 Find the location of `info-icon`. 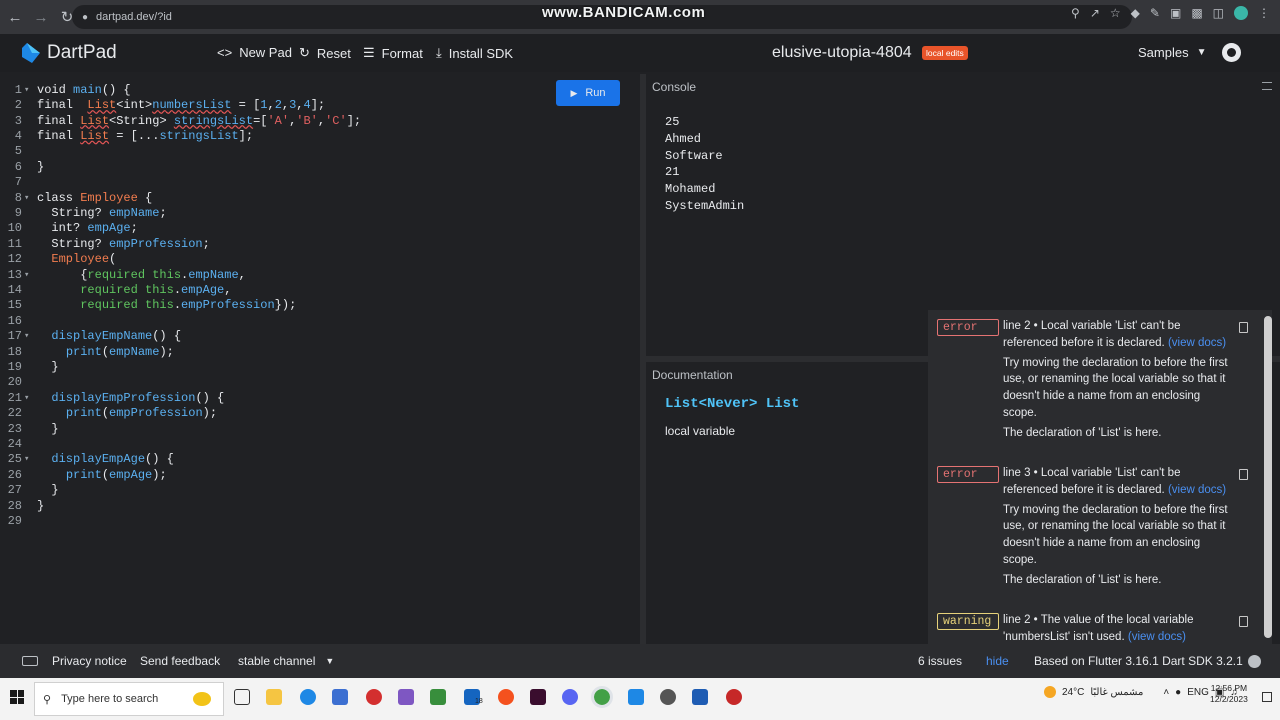

info-icon is located at coordinates (1254, 661).